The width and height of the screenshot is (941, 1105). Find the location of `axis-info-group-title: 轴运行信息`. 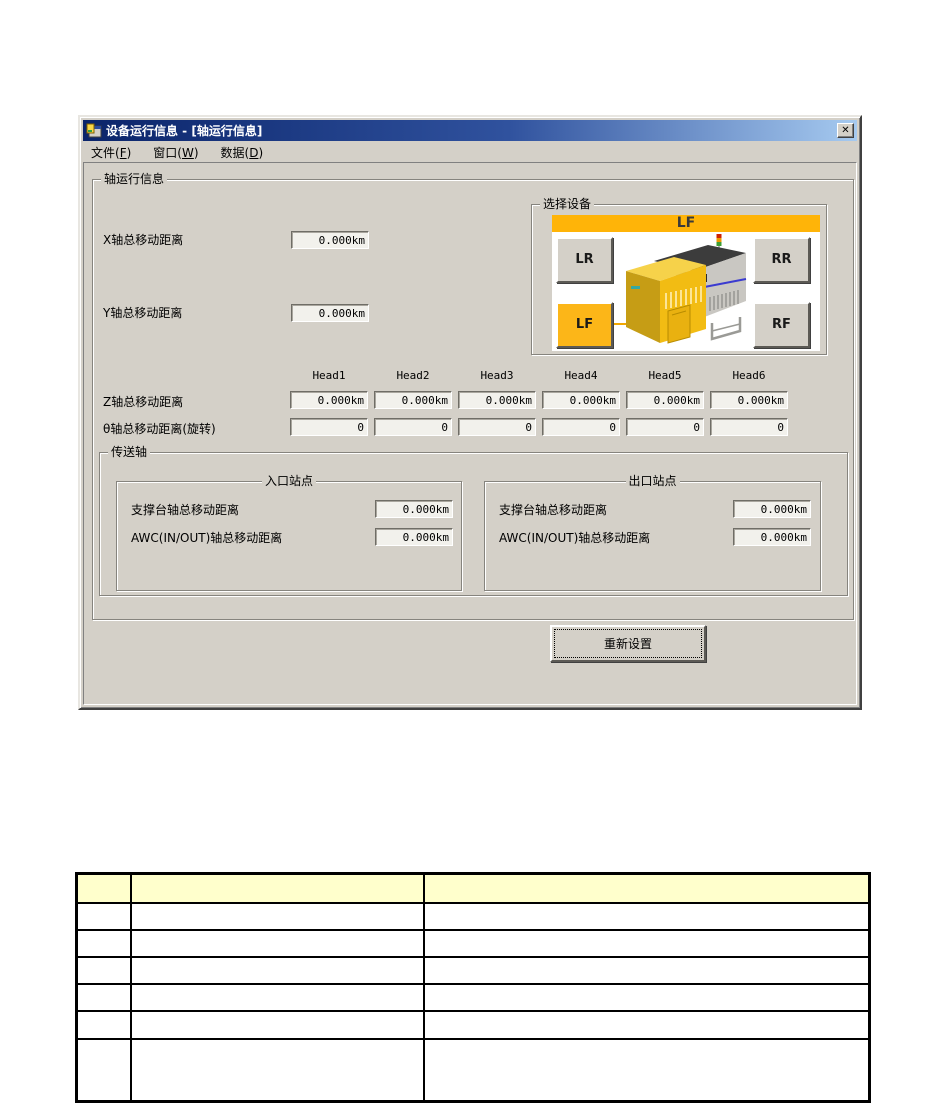

axis-info-group-title: 轴运行信息 is located at coordinates (134, 179).